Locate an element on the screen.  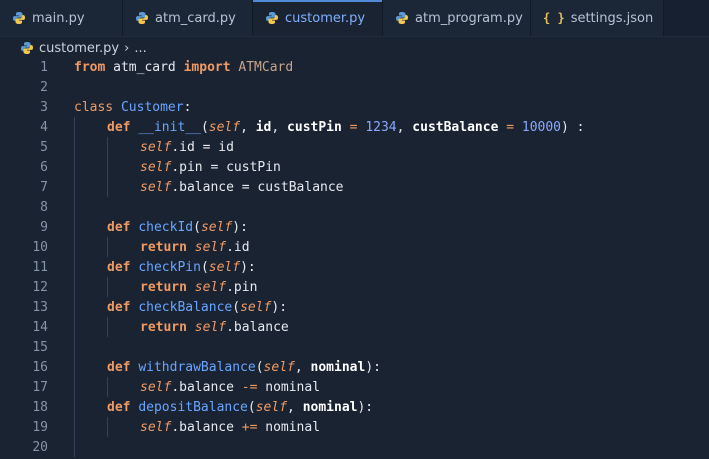
punctuation: : is located at coordinates (187, 107).